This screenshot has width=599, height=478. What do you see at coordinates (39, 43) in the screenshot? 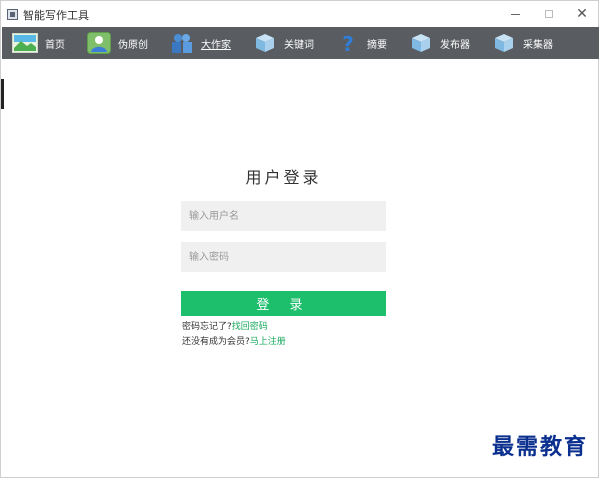
I see `toolbar-item-home: 首页` at bounding box center [39, 43].